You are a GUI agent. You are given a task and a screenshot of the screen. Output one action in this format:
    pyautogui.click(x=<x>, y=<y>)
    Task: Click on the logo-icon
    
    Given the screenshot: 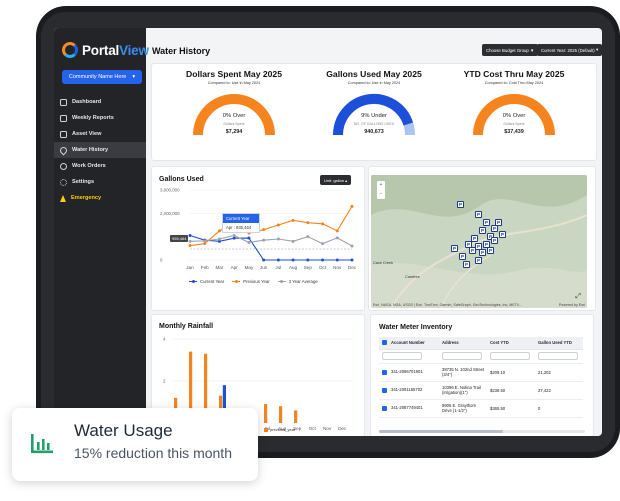 What is the action you would take?
    pyautogui.click(x=70, y=50)
    